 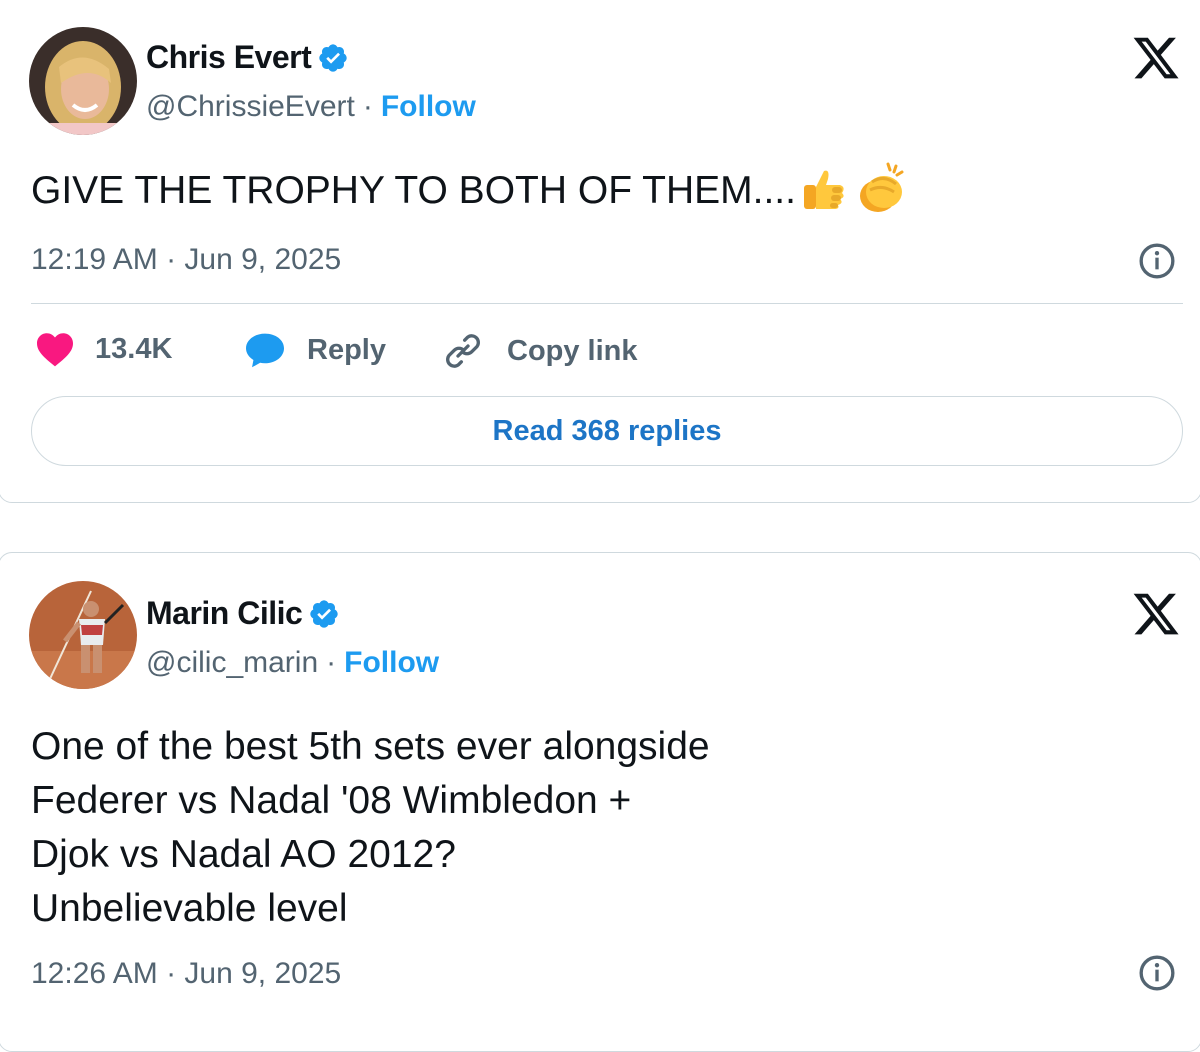 I want to click on tweet-timestamp: 12:19 AM · Jun 9, 2025, so click(x=186, y=260).